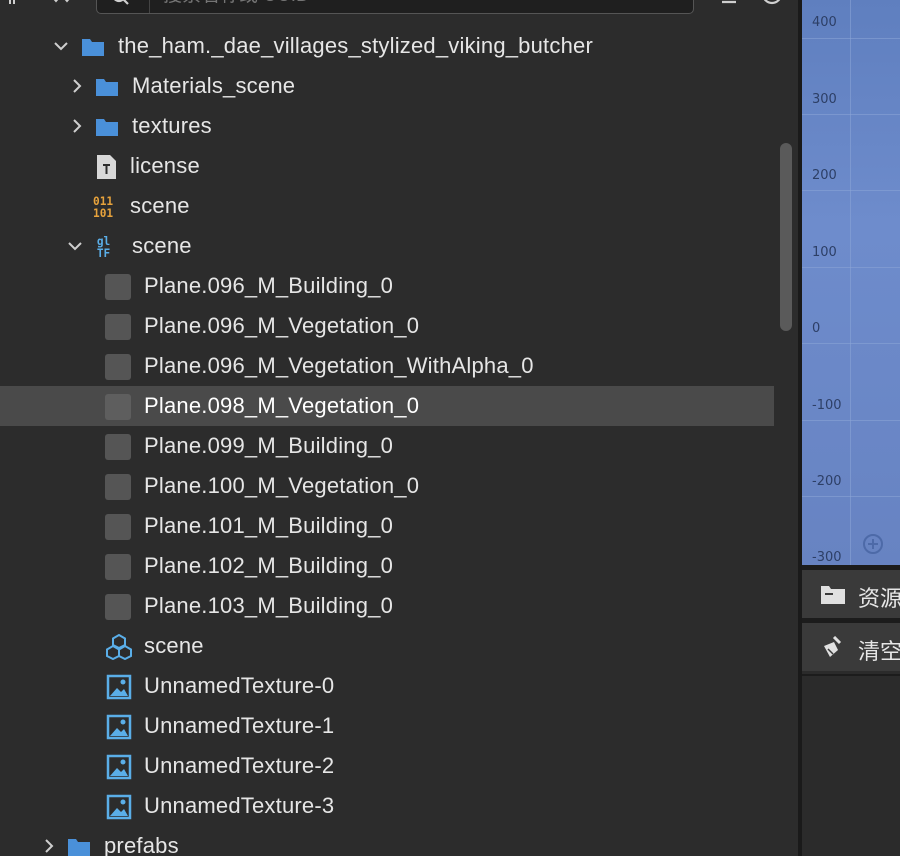 This screenshot has width=900, height=856. What do you see at coordinates (387, 126) in the screenshot?
I see `tree-item-textures-folder: textures` at bounding box center [387, 126].